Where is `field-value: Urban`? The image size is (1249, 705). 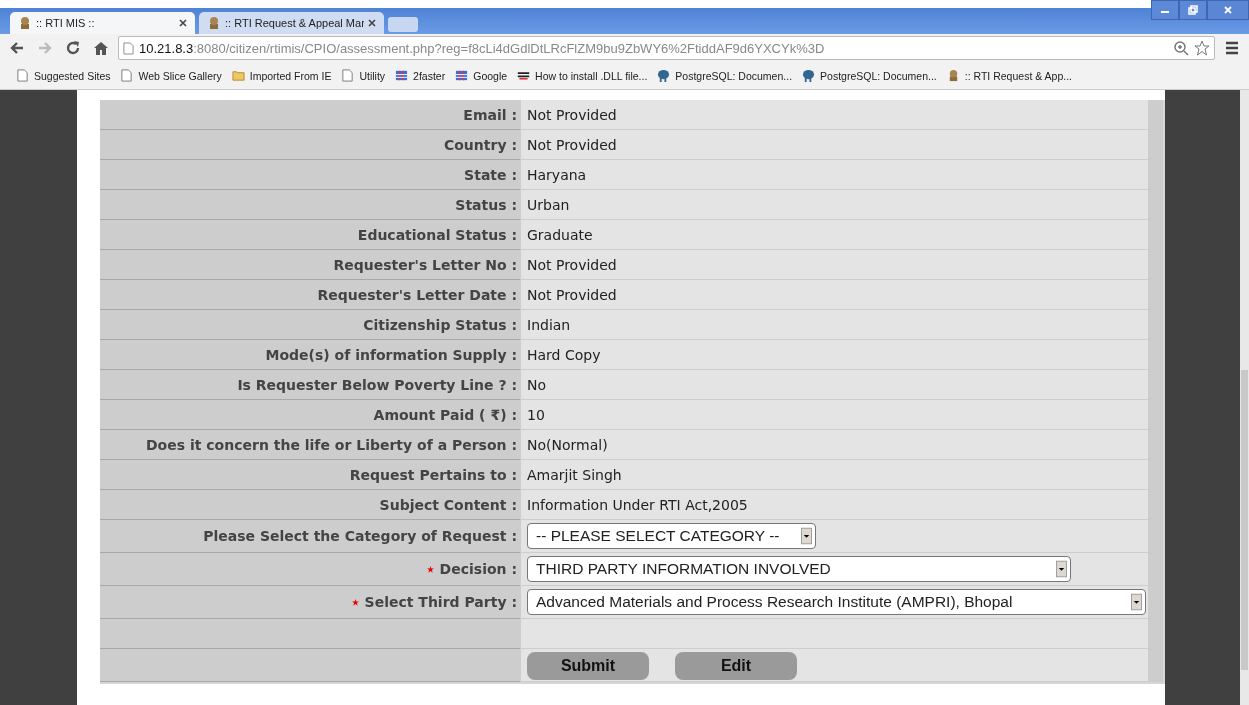
field-value: Urban is located at coordinates (548, 204).